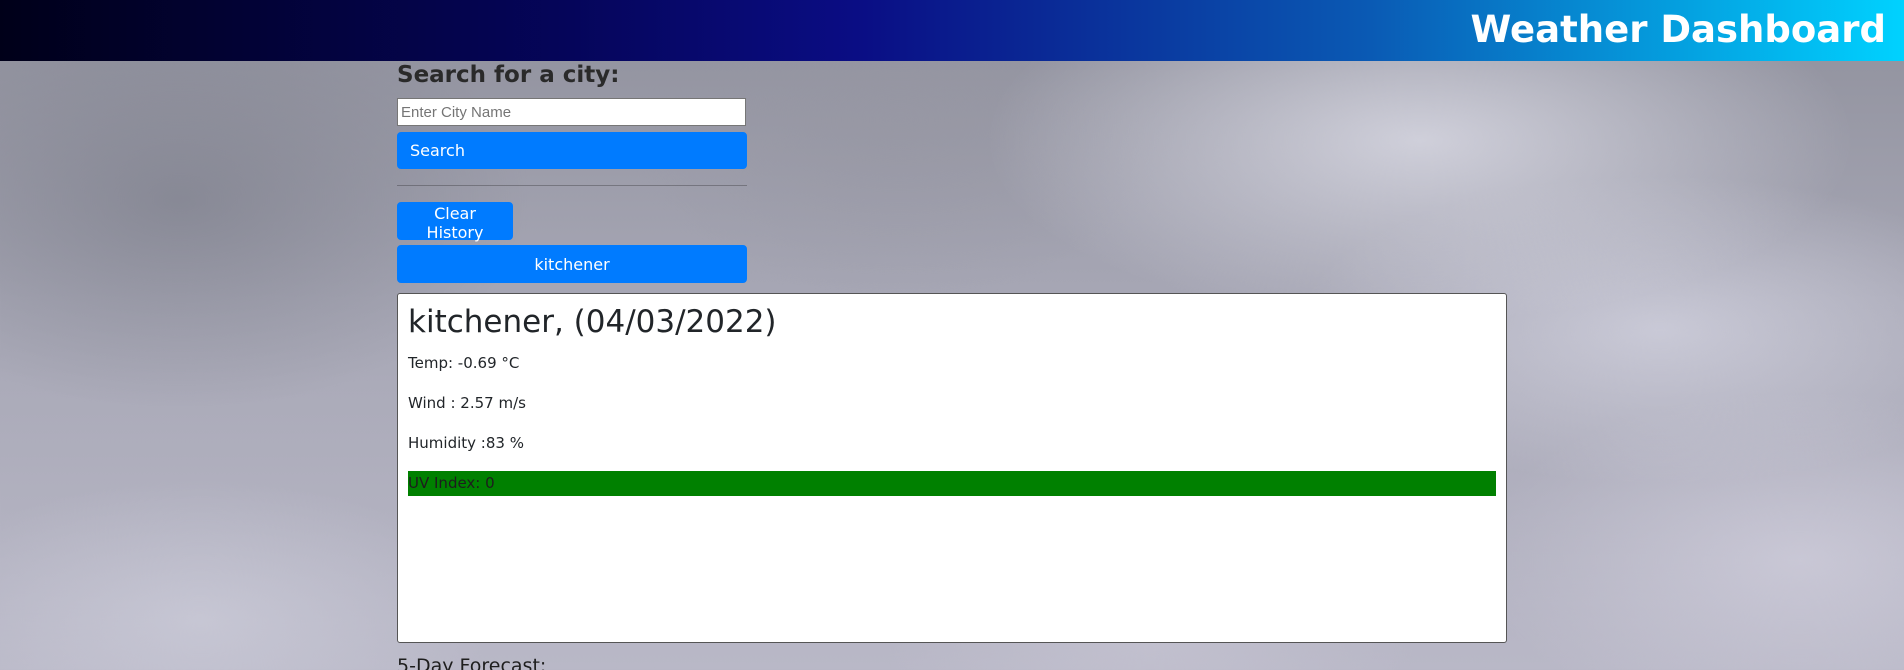 This screenshot has height=670, width=1904. What do you see at coordinates (464, 363) in the screenshot?
I see `temperature-value: Temp: -0.69 °C` at bounding box center [464, 363].